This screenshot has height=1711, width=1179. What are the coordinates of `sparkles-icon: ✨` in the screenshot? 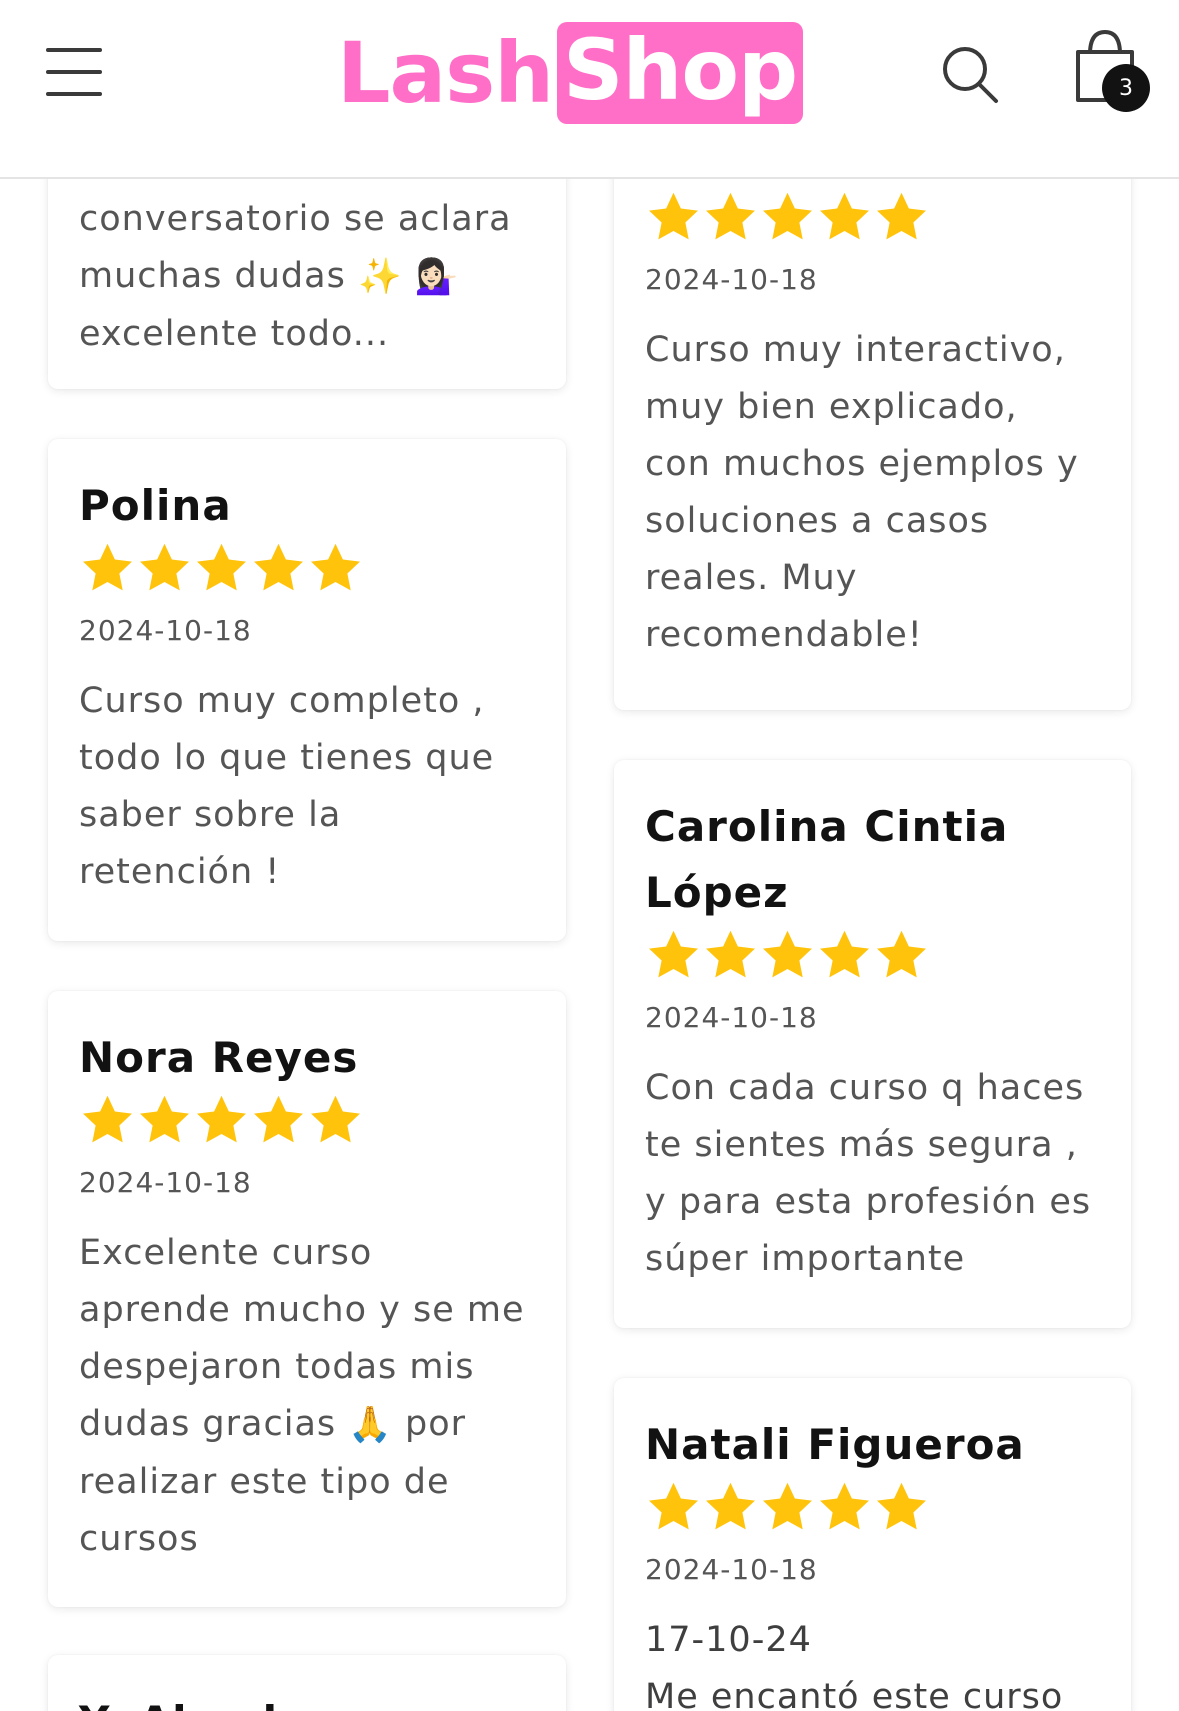 It's located at (380, 276).